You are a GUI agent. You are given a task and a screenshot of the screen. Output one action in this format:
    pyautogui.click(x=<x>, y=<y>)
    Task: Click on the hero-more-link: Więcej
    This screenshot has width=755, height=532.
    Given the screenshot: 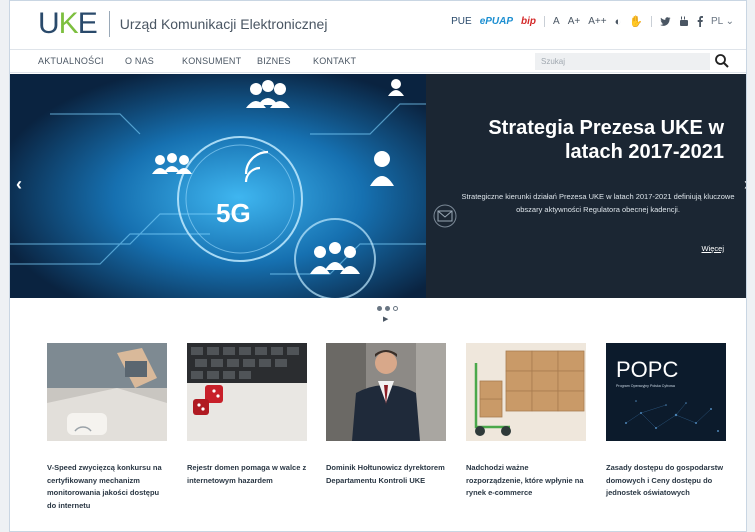 What is the action you would take?
    pyautogui.click(x=712, y=248)
    